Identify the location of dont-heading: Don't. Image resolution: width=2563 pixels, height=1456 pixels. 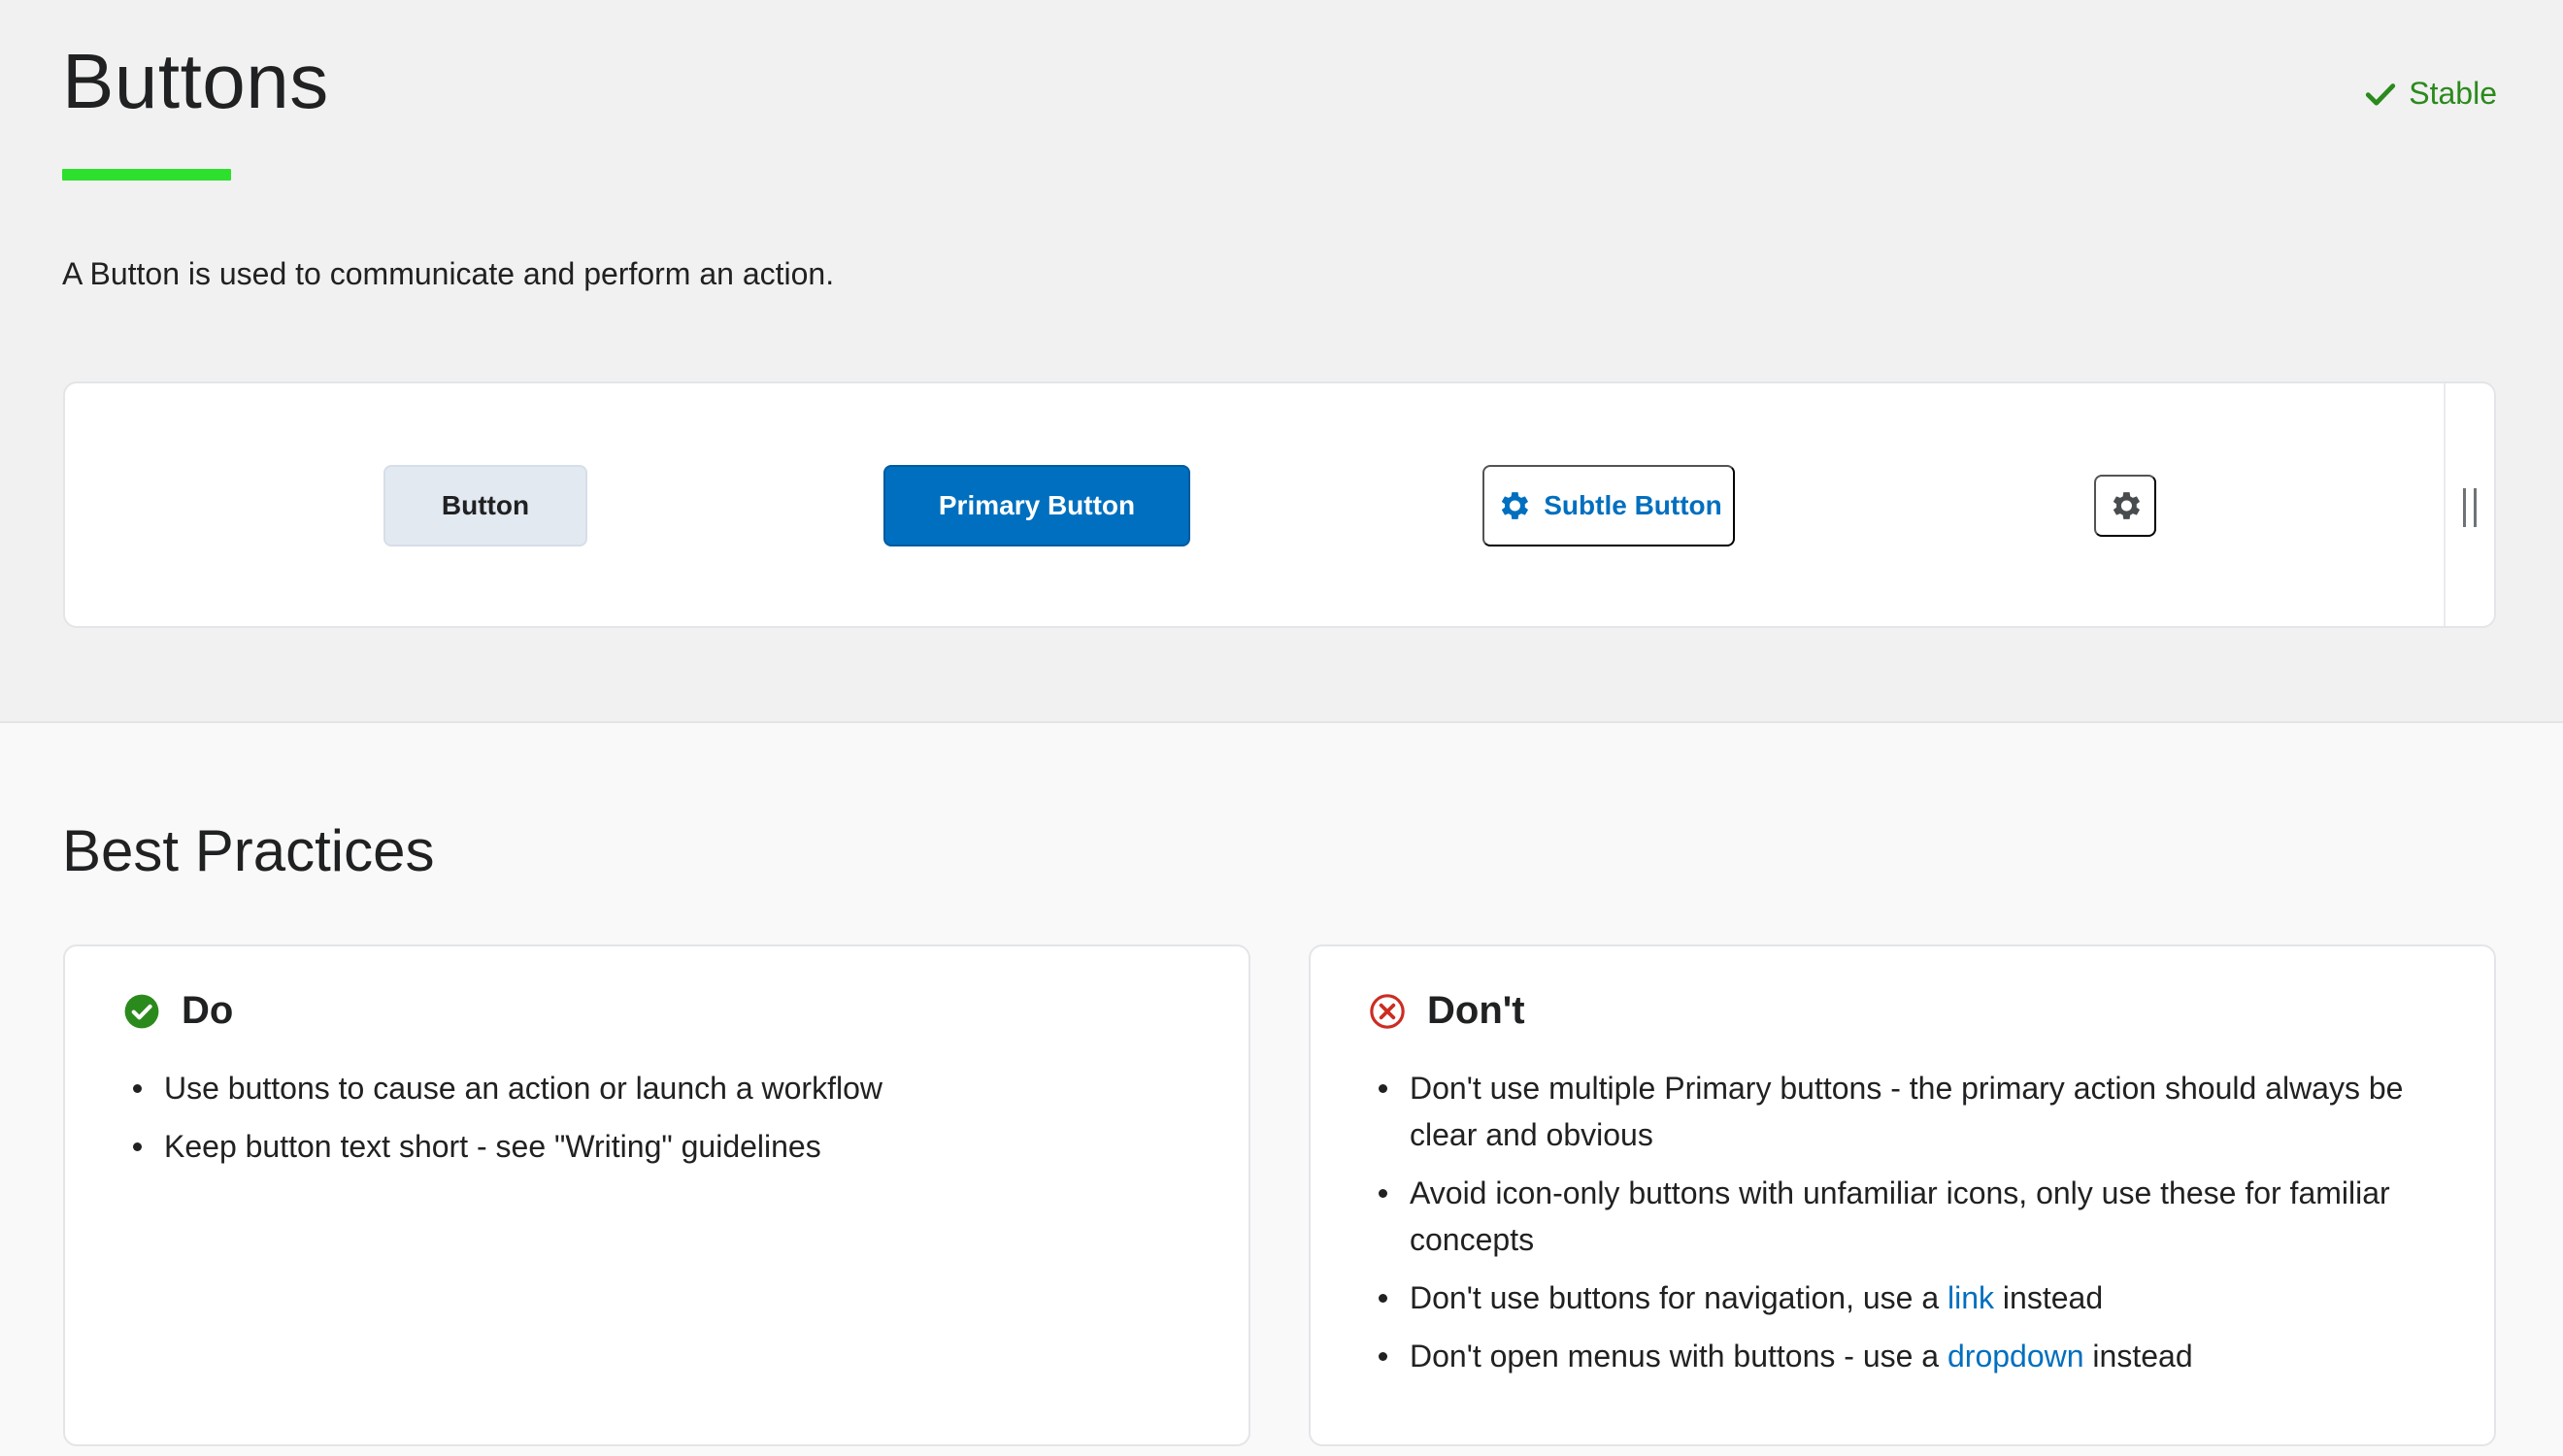
(1447, 1011).